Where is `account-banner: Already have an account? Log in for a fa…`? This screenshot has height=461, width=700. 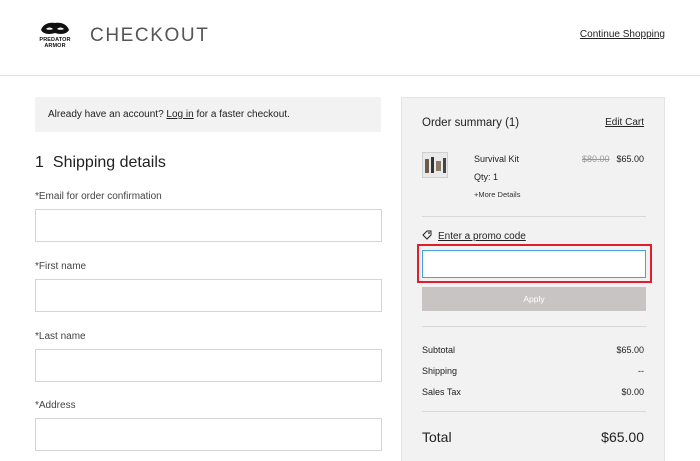 account-banner: Already have an account? Log in for a fa… is located at coordinates (208, 114).